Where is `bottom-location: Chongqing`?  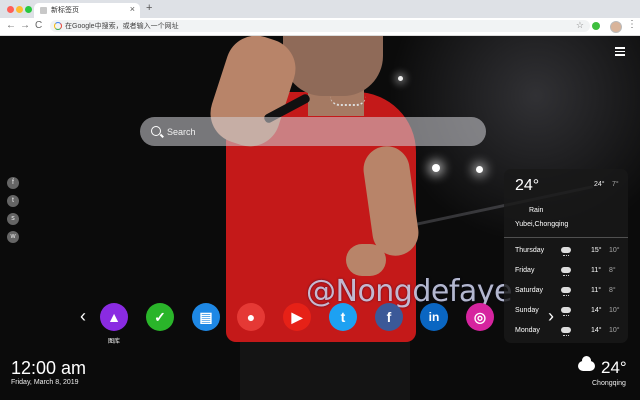 bottom-location: Chongqing is located at coordinates (609, 383).